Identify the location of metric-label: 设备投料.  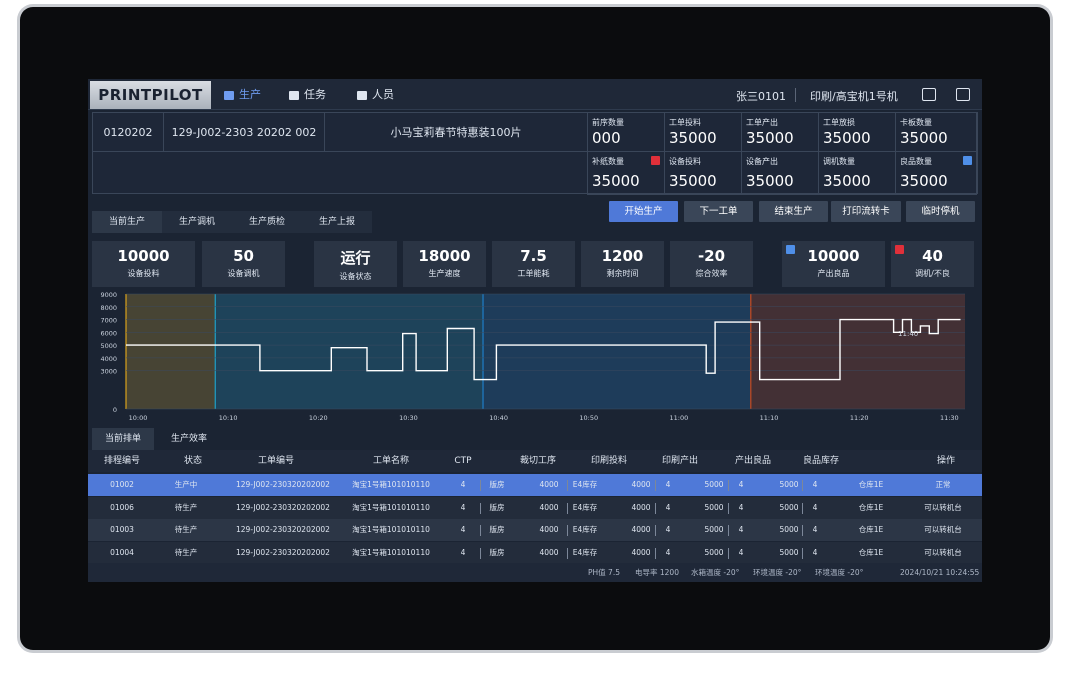
(685, 161).